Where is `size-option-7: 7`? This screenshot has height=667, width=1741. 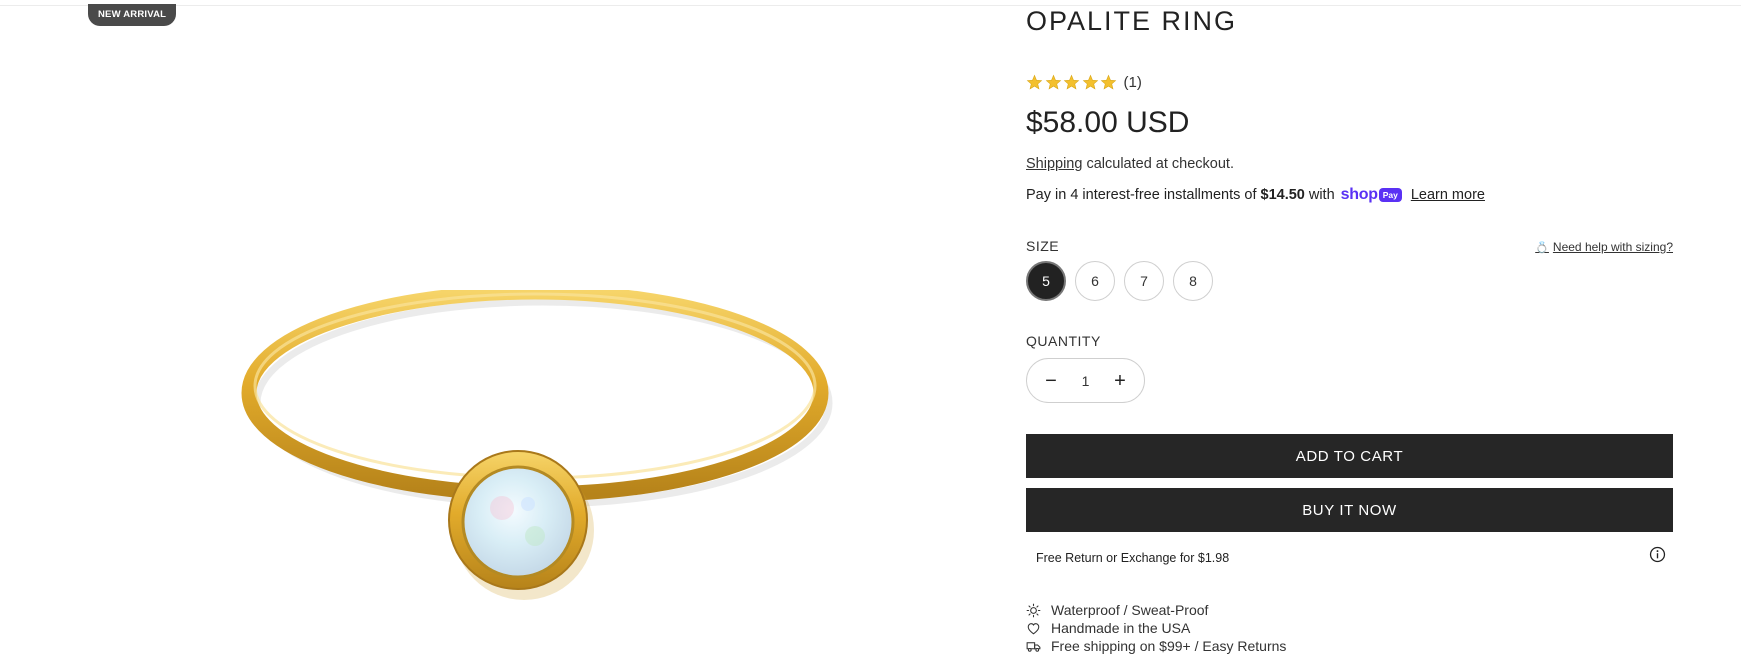 size-option-7: 7 is located at coordinates (1144, 281).